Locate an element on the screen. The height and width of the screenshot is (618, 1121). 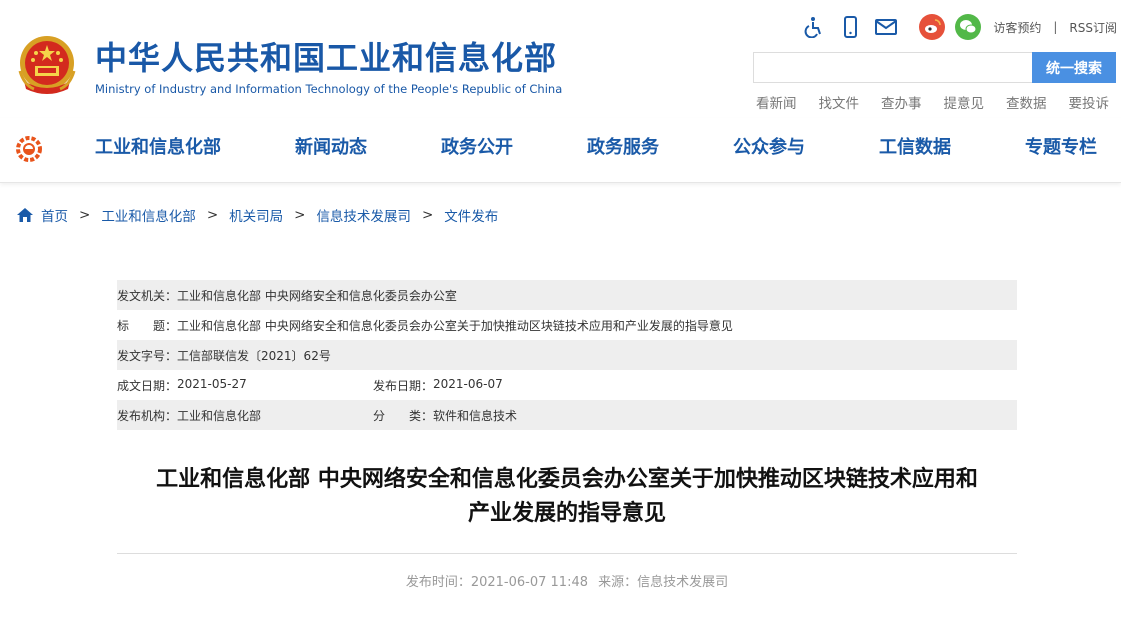
quick-link-news: 看新闻 is located at coordinates (776, 102).